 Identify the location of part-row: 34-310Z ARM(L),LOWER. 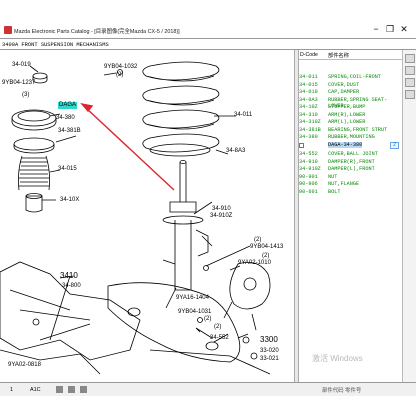
(350, 123).